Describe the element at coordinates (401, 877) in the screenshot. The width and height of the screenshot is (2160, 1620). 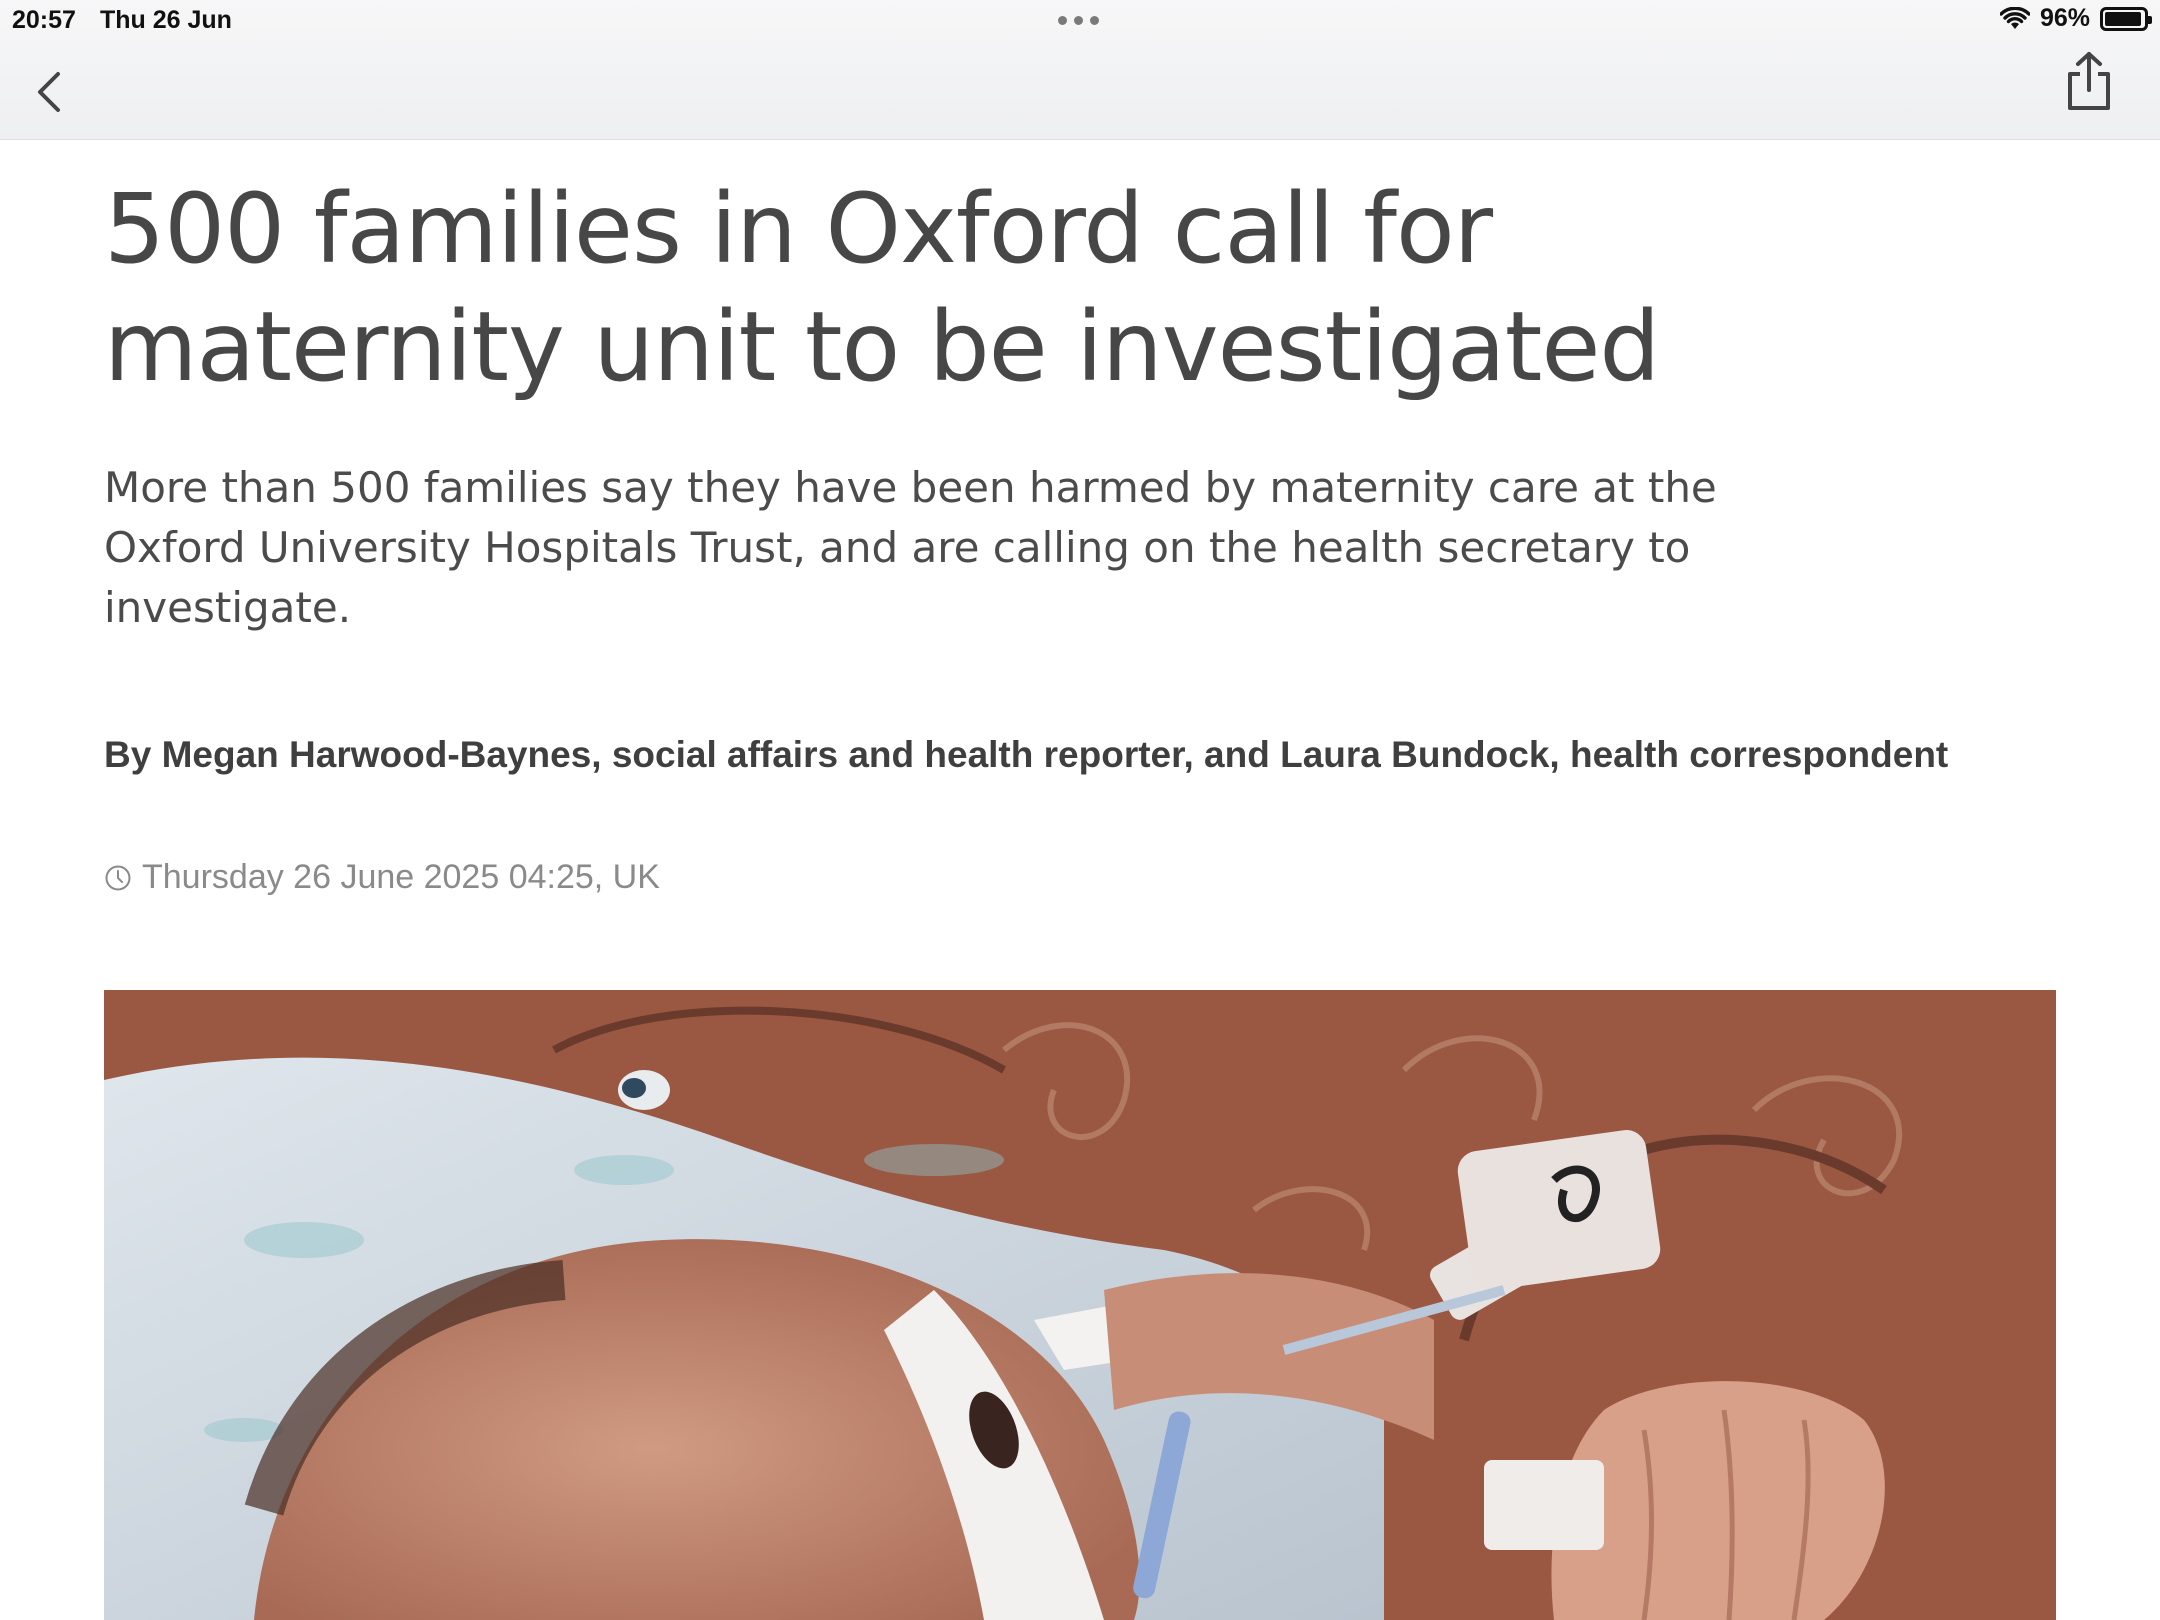
I see `timestamp-text: Thursday 26 June 2025 04:25, UK` at that location.